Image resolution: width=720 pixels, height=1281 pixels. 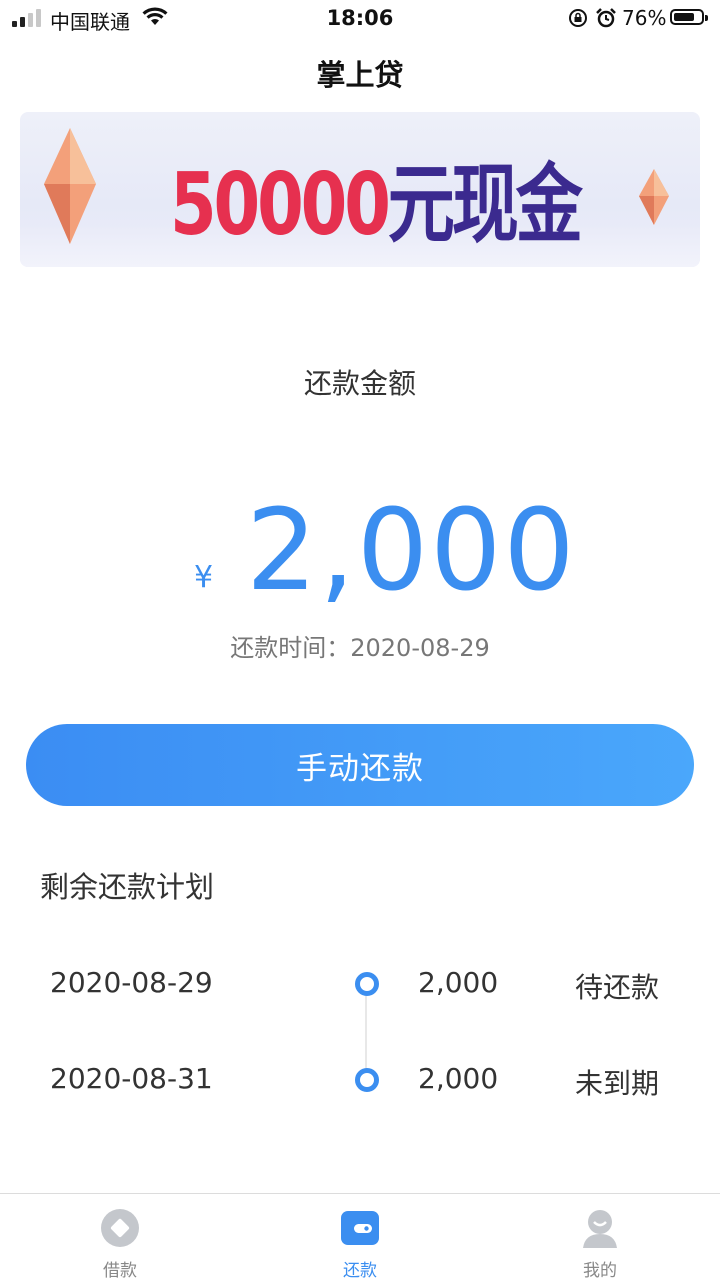 I want to click on repayment-amount-label: 还款金额, so click(x=359, y=383).